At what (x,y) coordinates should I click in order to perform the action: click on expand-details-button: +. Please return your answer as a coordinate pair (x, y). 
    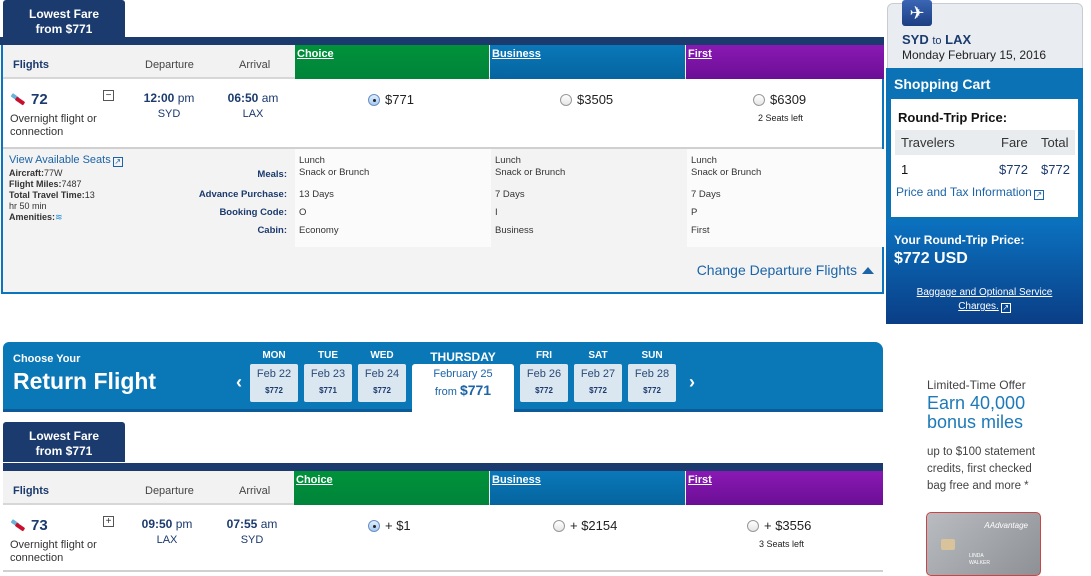
    Looking at the image, I should click on (108, 521).